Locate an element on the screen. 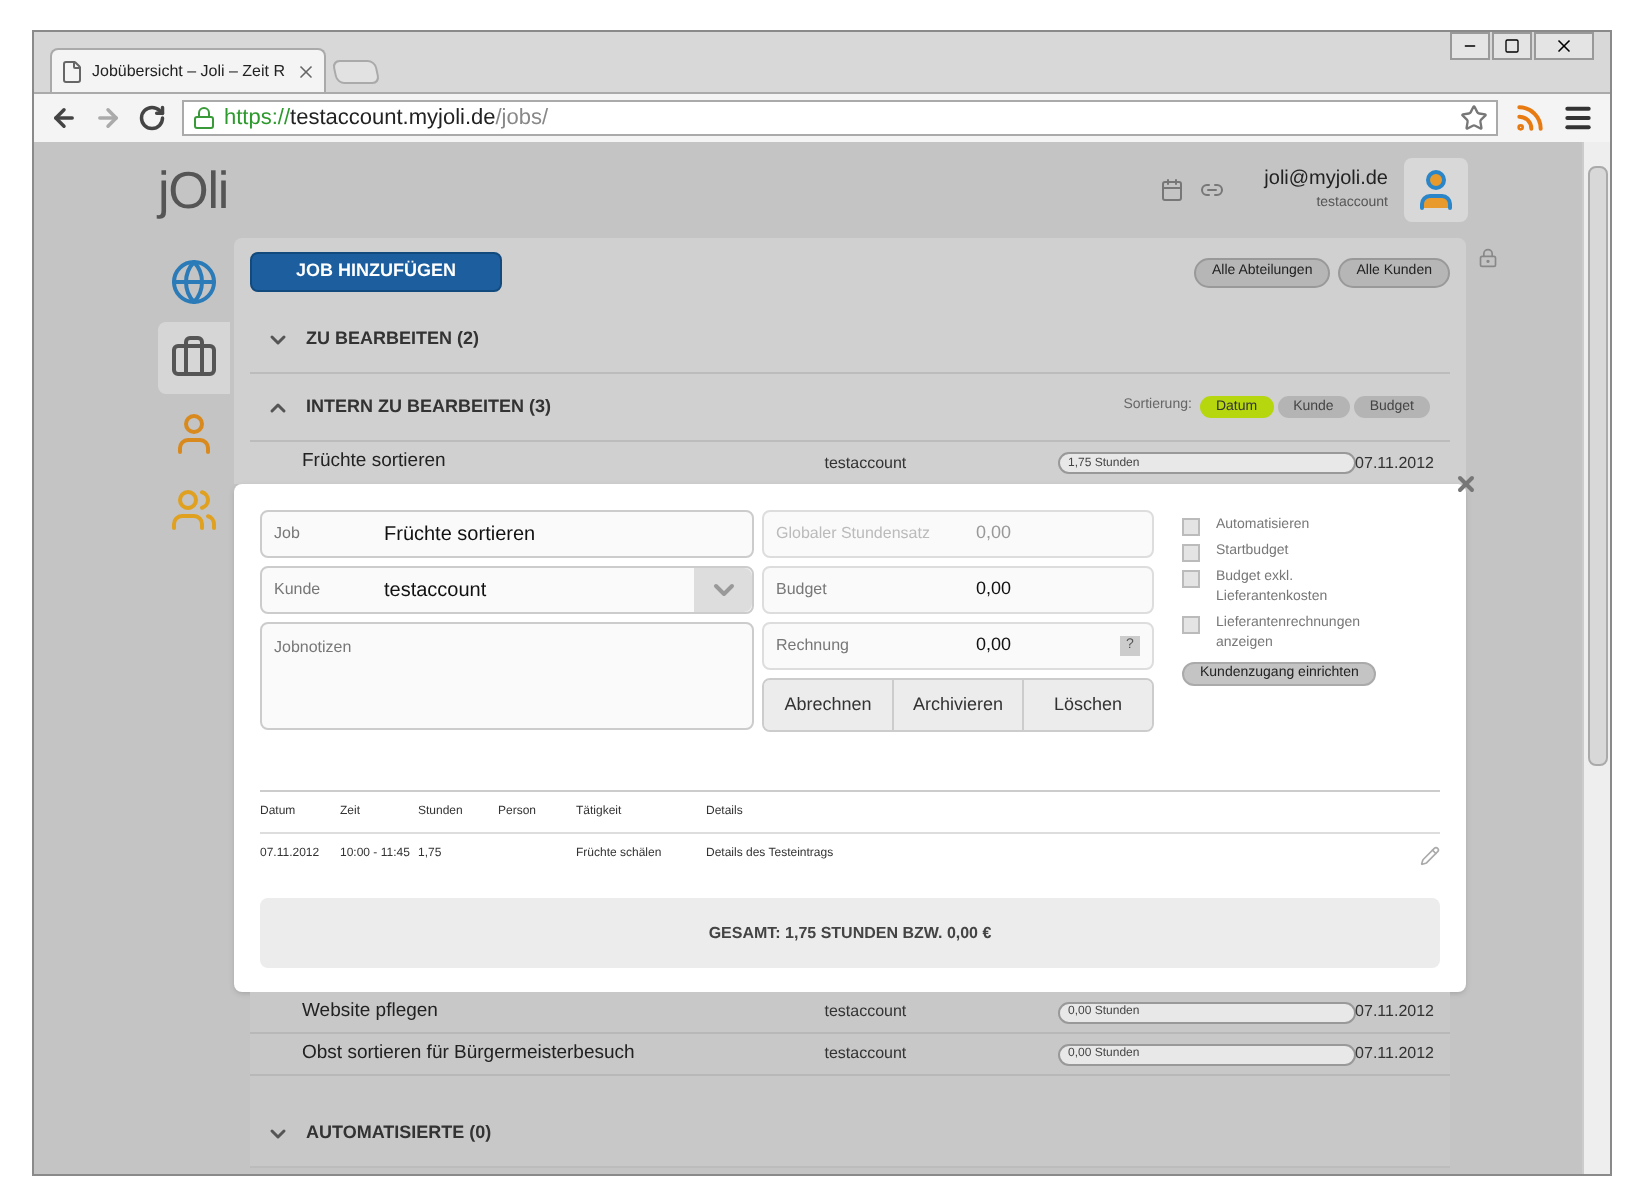 The width and height of the screenshot is (1644, 1200). edit-icon is located at coordinates (1430, 855).